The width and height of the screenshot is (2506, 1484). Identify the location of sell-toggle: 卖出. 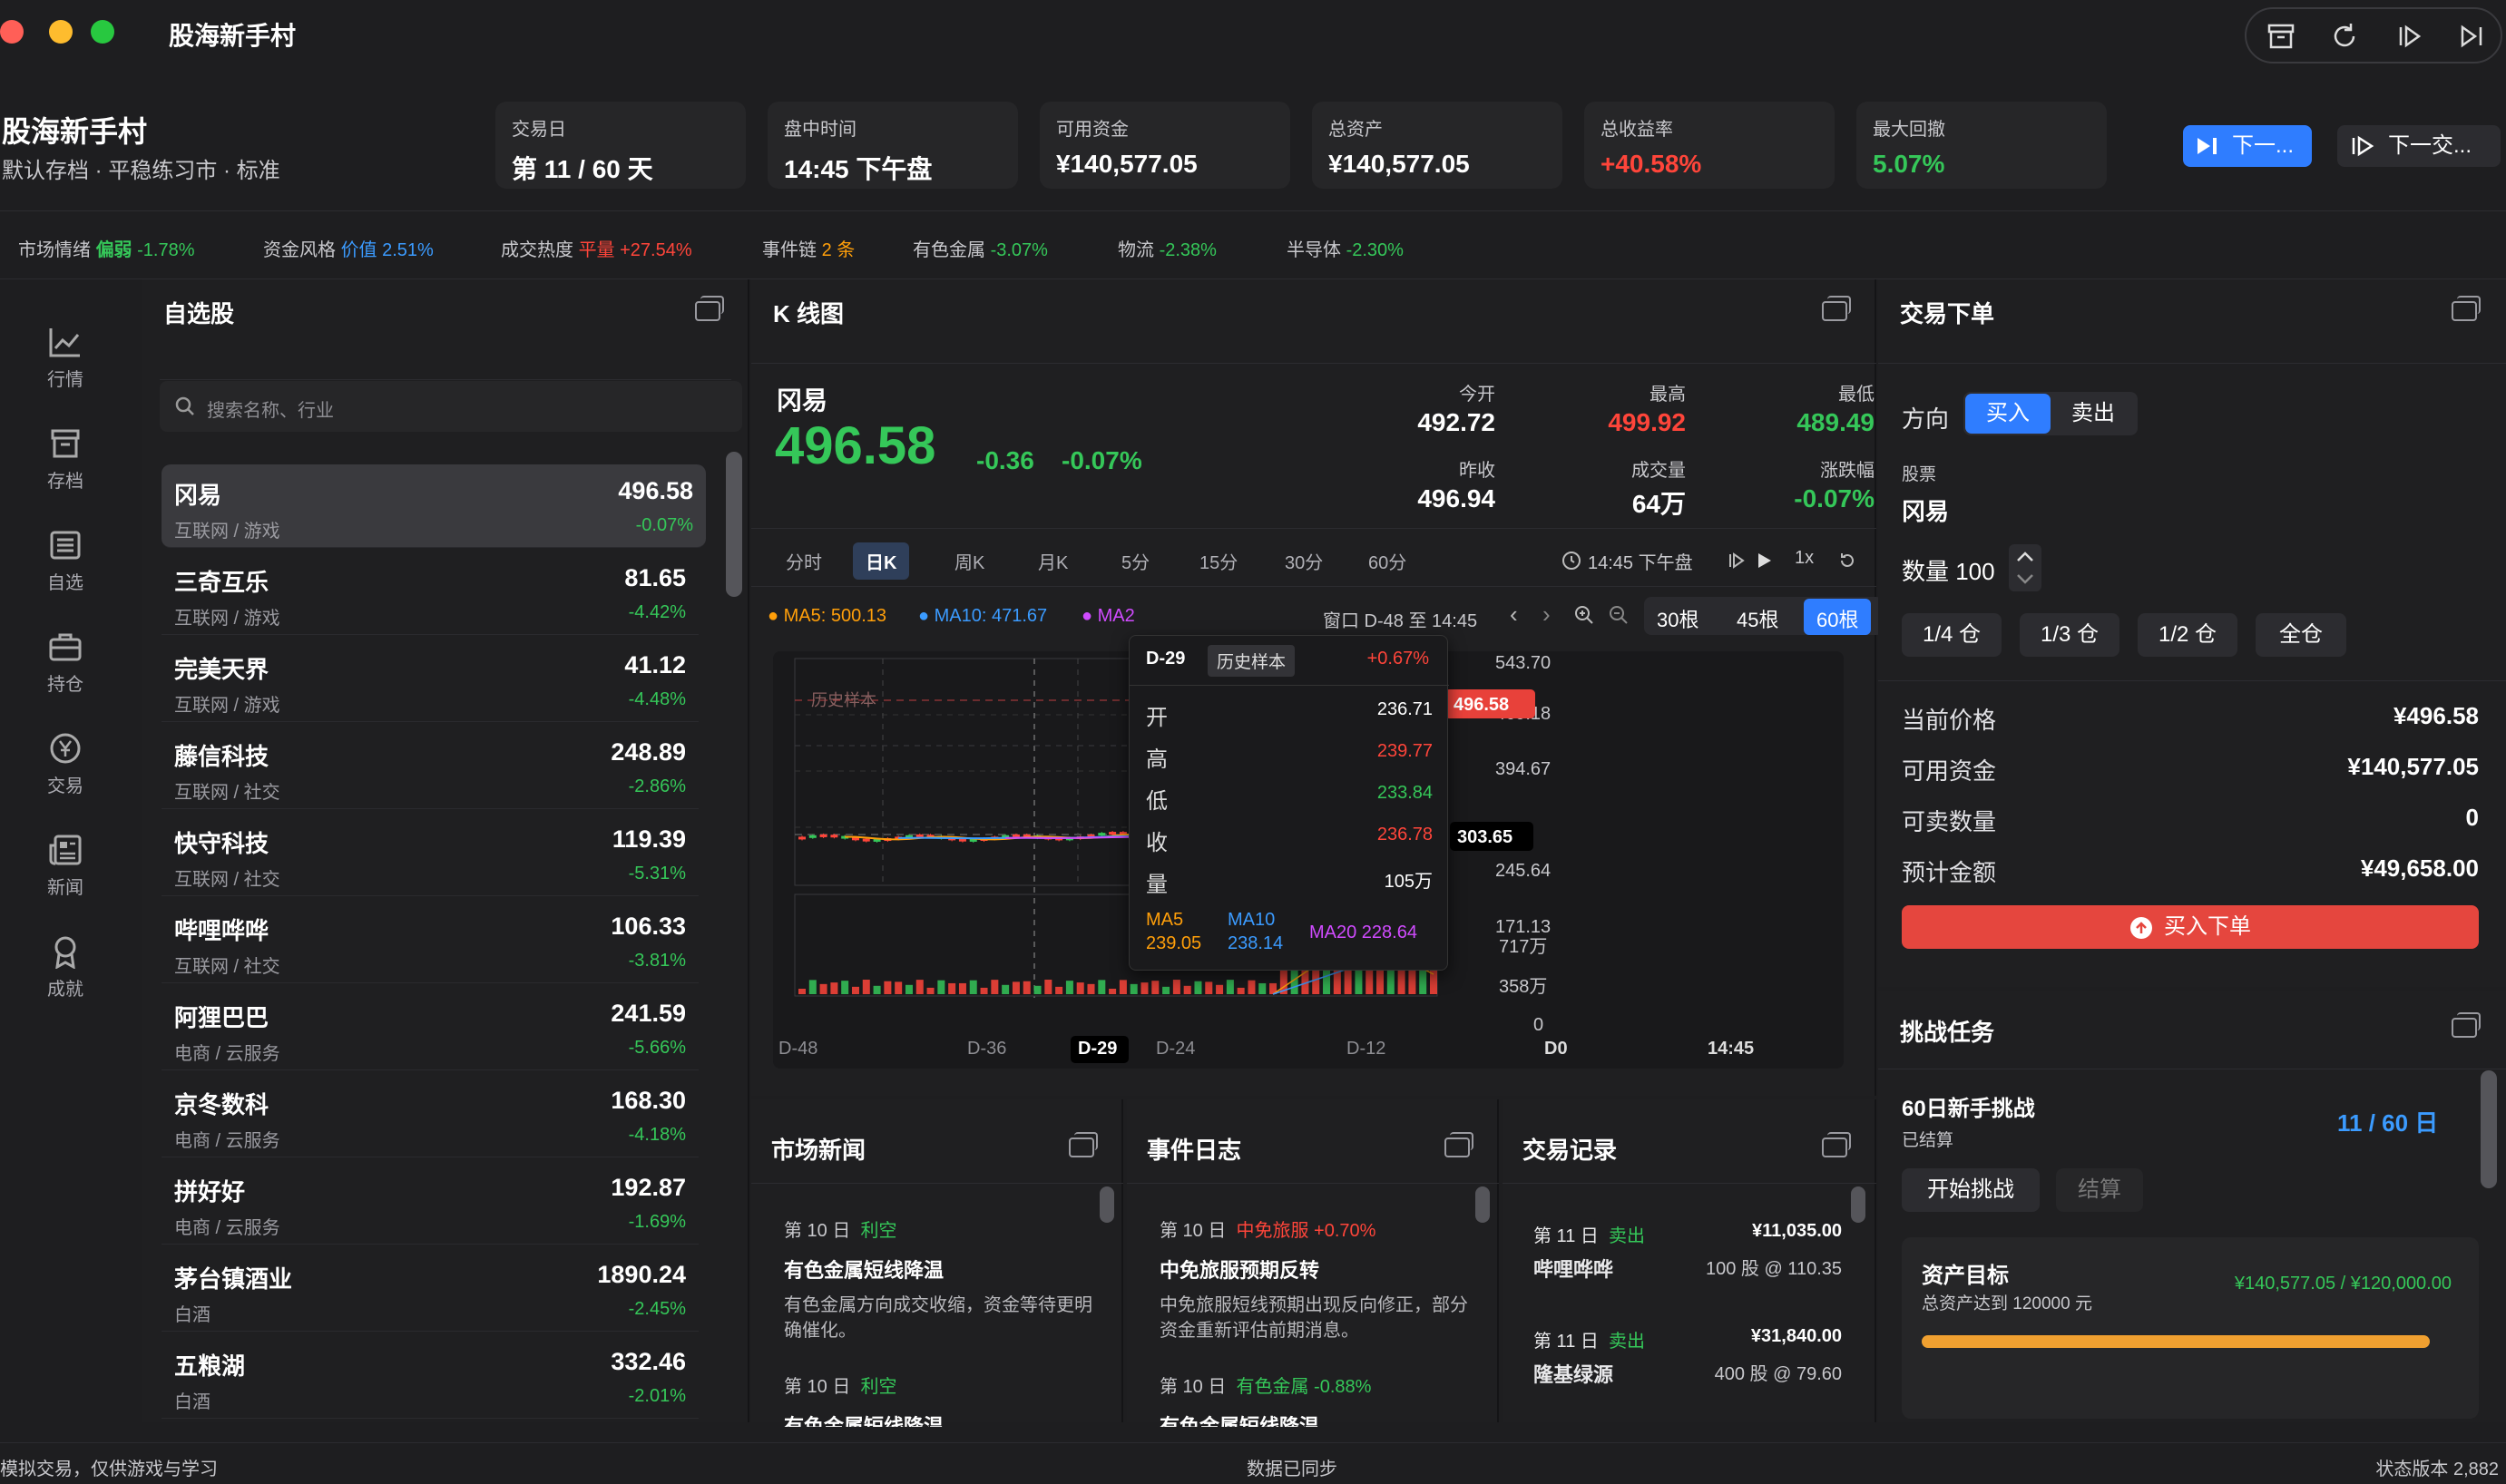
(2094, 414).